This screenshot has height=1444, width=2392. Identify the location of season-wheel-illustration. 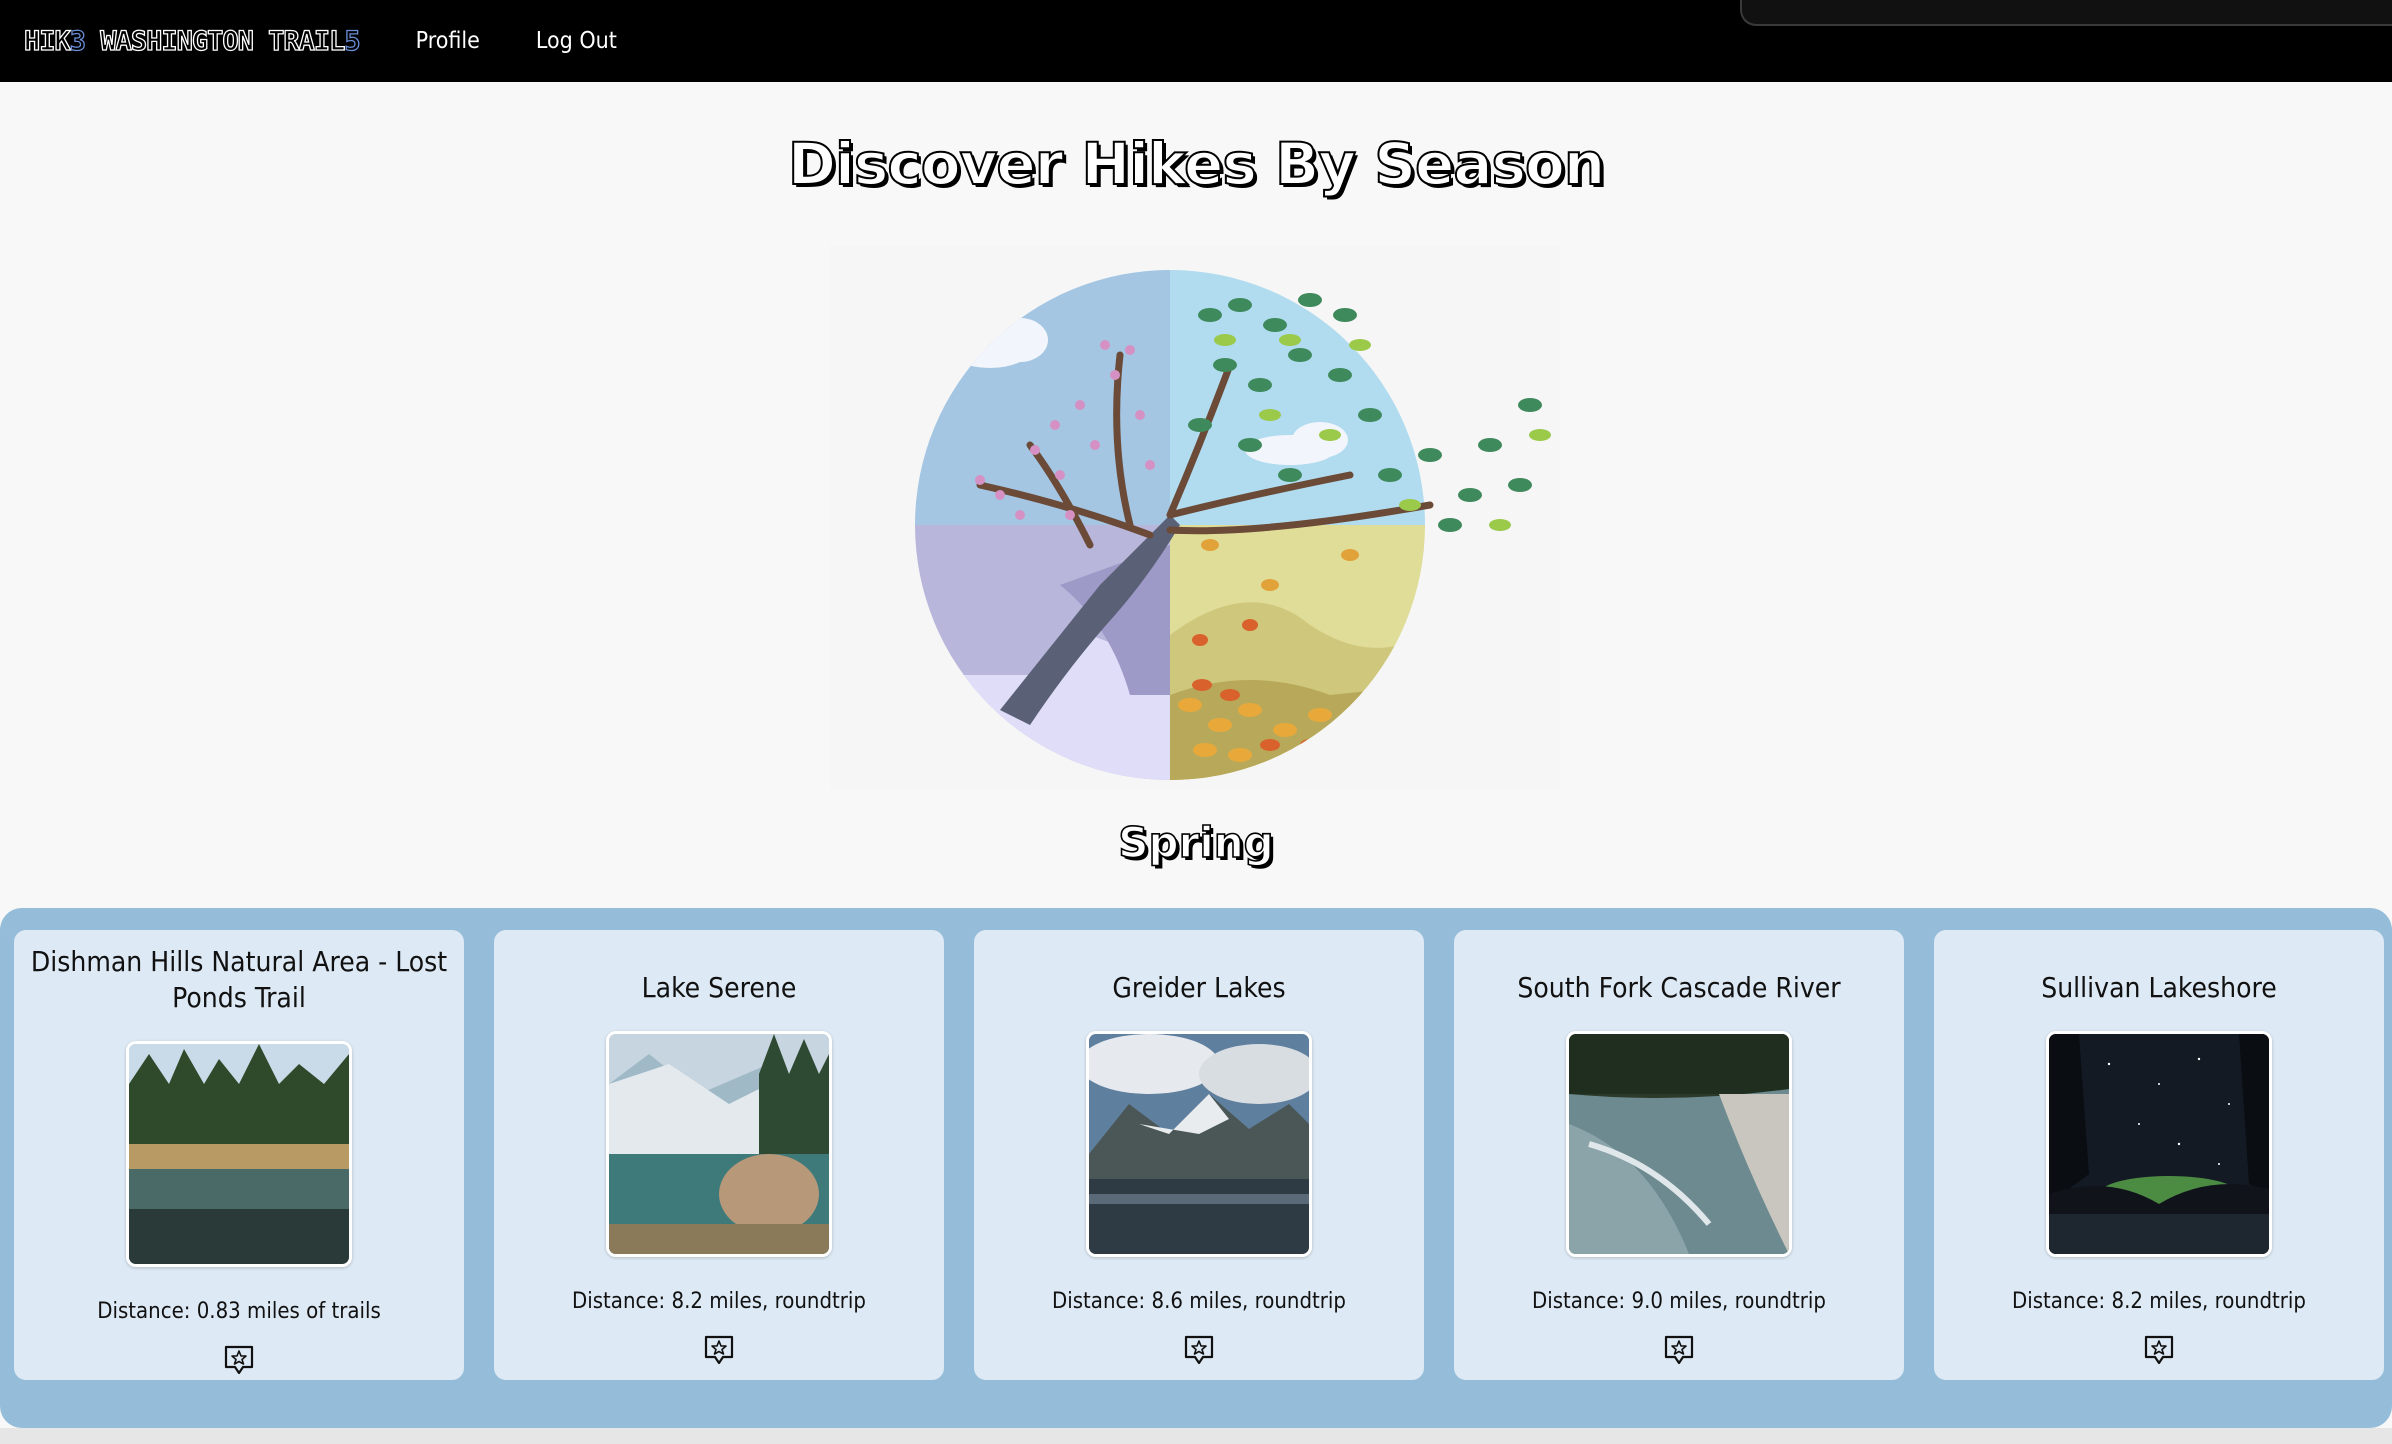
(1195, 517).